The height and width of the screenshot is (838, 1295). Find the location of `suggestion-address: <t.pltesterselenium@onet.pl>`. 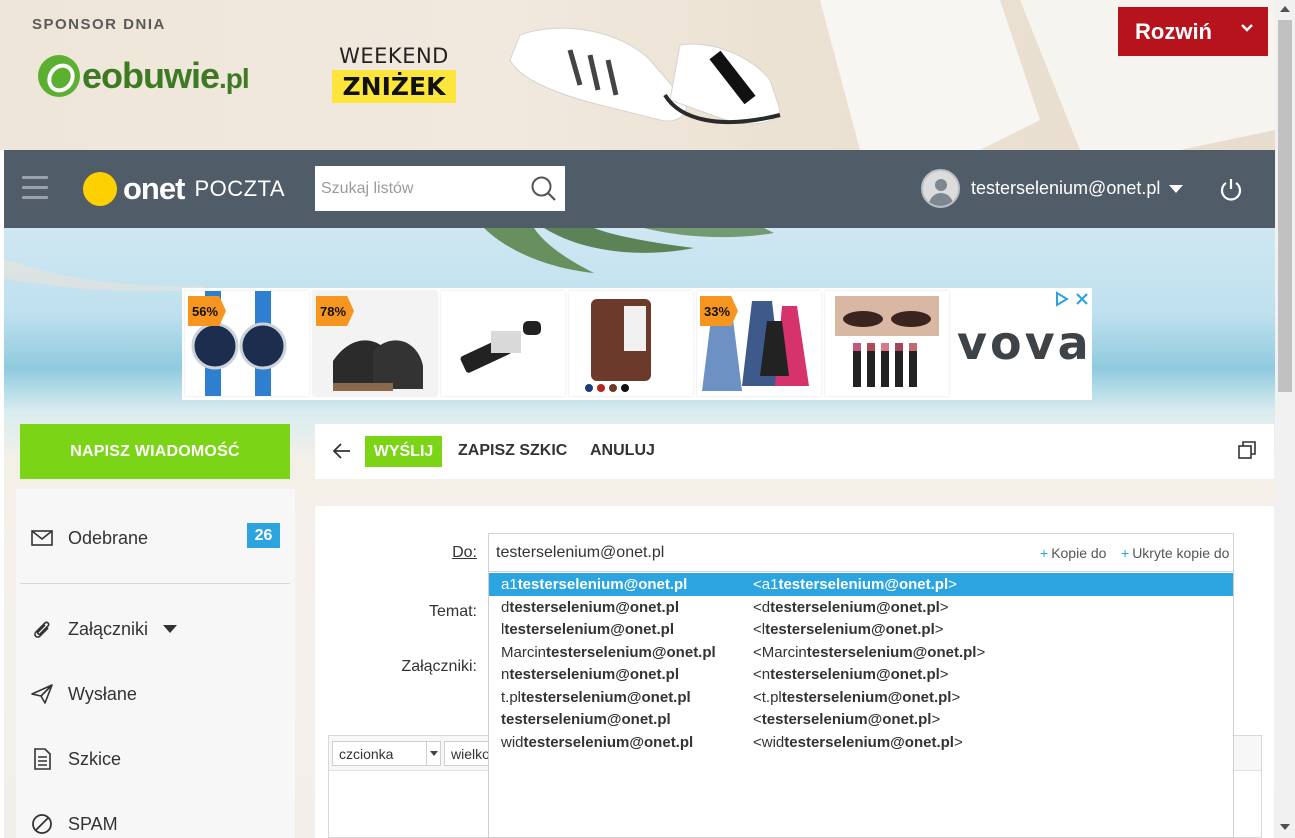

suggestion-address: <t.pltesterselenium@onet.pl> is located at coordinates (857, 697).